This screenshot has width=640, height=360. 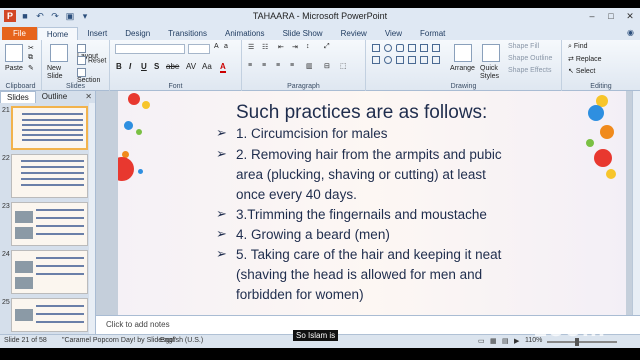 I want to click on reset-button: Reset, so click(x=91, y=60).